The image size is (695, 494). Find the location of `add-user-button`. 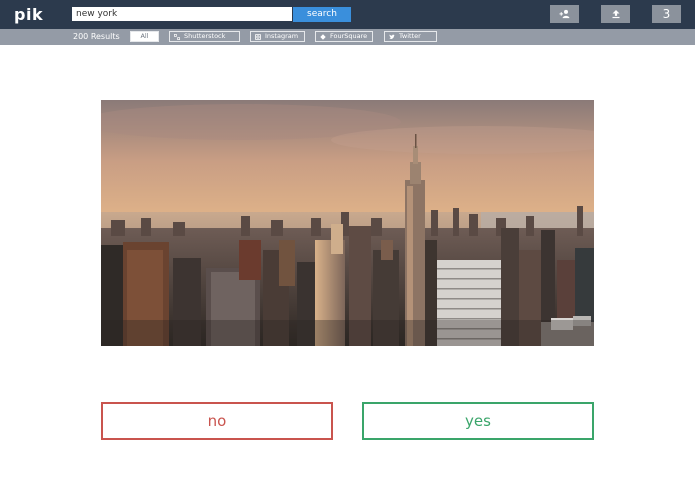

add-user-button is located at coordinates (564, 14).